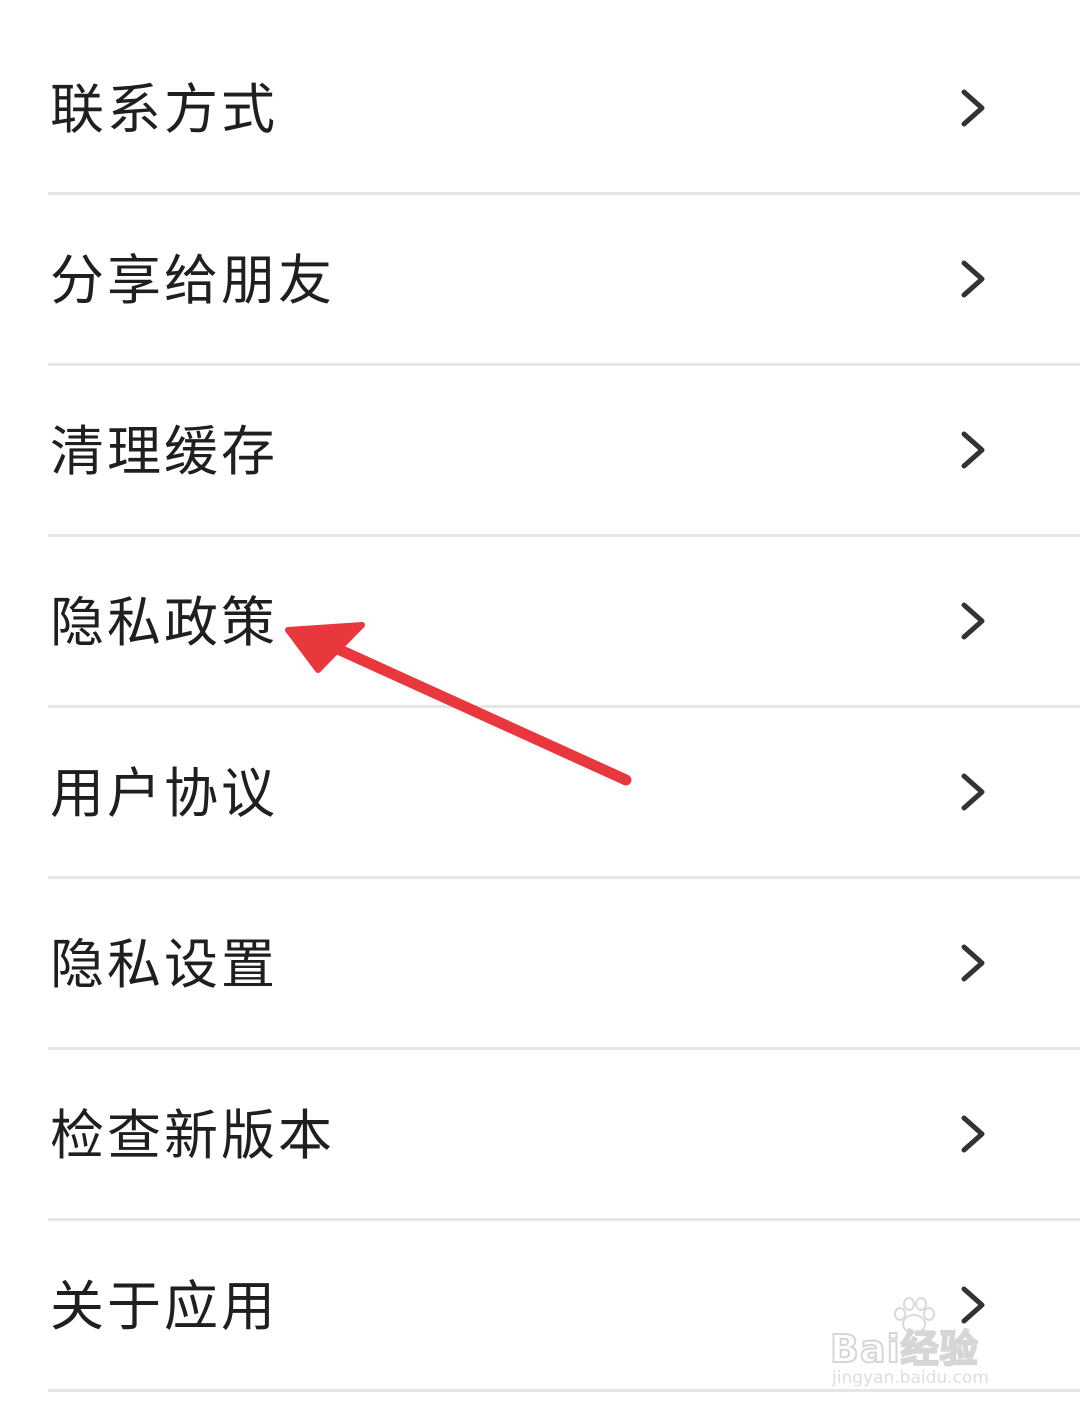 The image size is (1080, 1416). Describe the element at coordinates (164, 964) in the screenshot. I see `menu-item-label: 隐私设置` at that location.